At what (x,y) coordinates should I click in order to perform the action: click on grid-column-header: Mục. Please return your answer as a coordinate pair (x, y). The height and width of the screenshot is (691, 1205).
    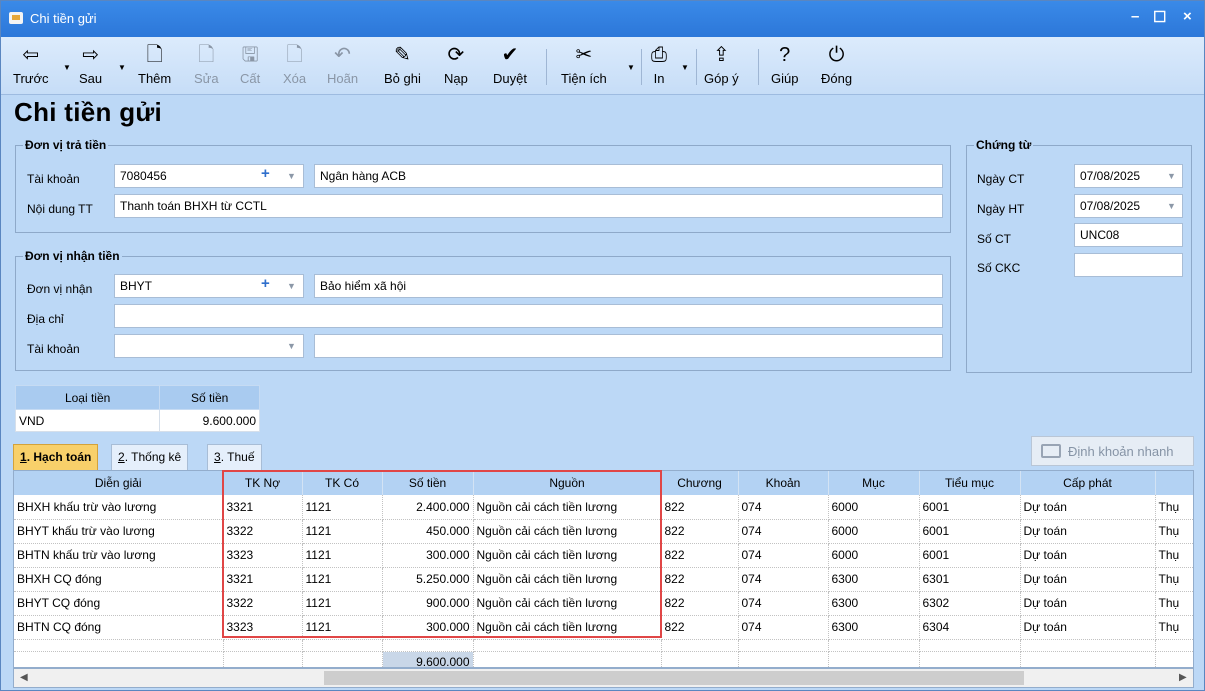
    Looking at the image, I should click on (874, 483).